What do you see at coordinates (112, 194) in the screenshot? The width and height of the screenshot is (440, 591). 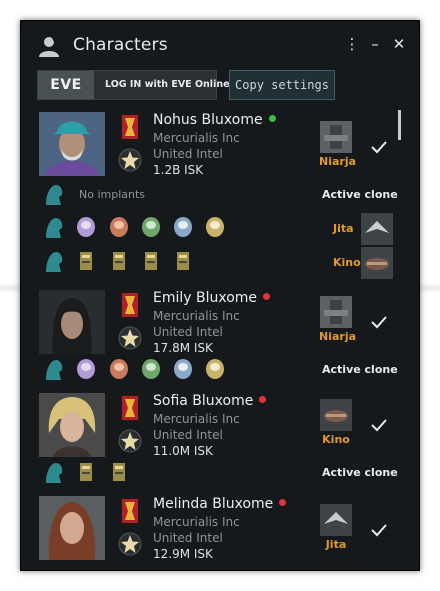 I see `no-implants-label: No implants` at bounding box center [112, 194].